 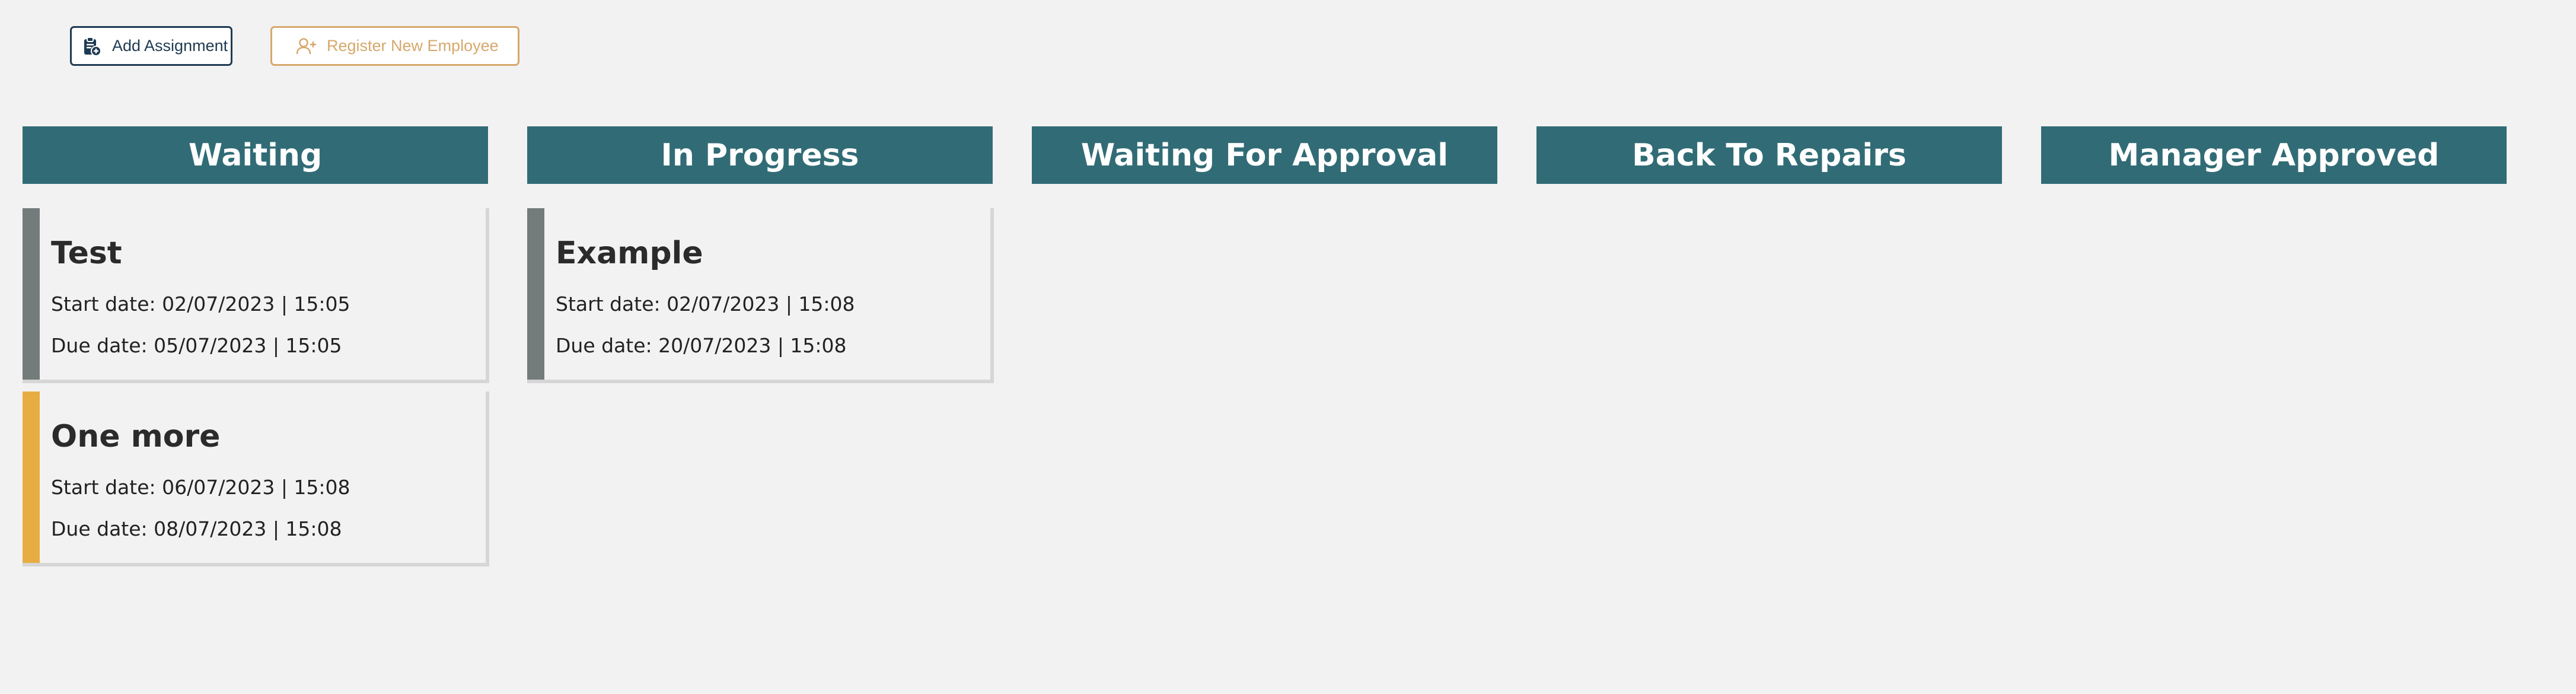 I want to click on register-new-employee-label: Register New Employee, so click(x=413, y=46).